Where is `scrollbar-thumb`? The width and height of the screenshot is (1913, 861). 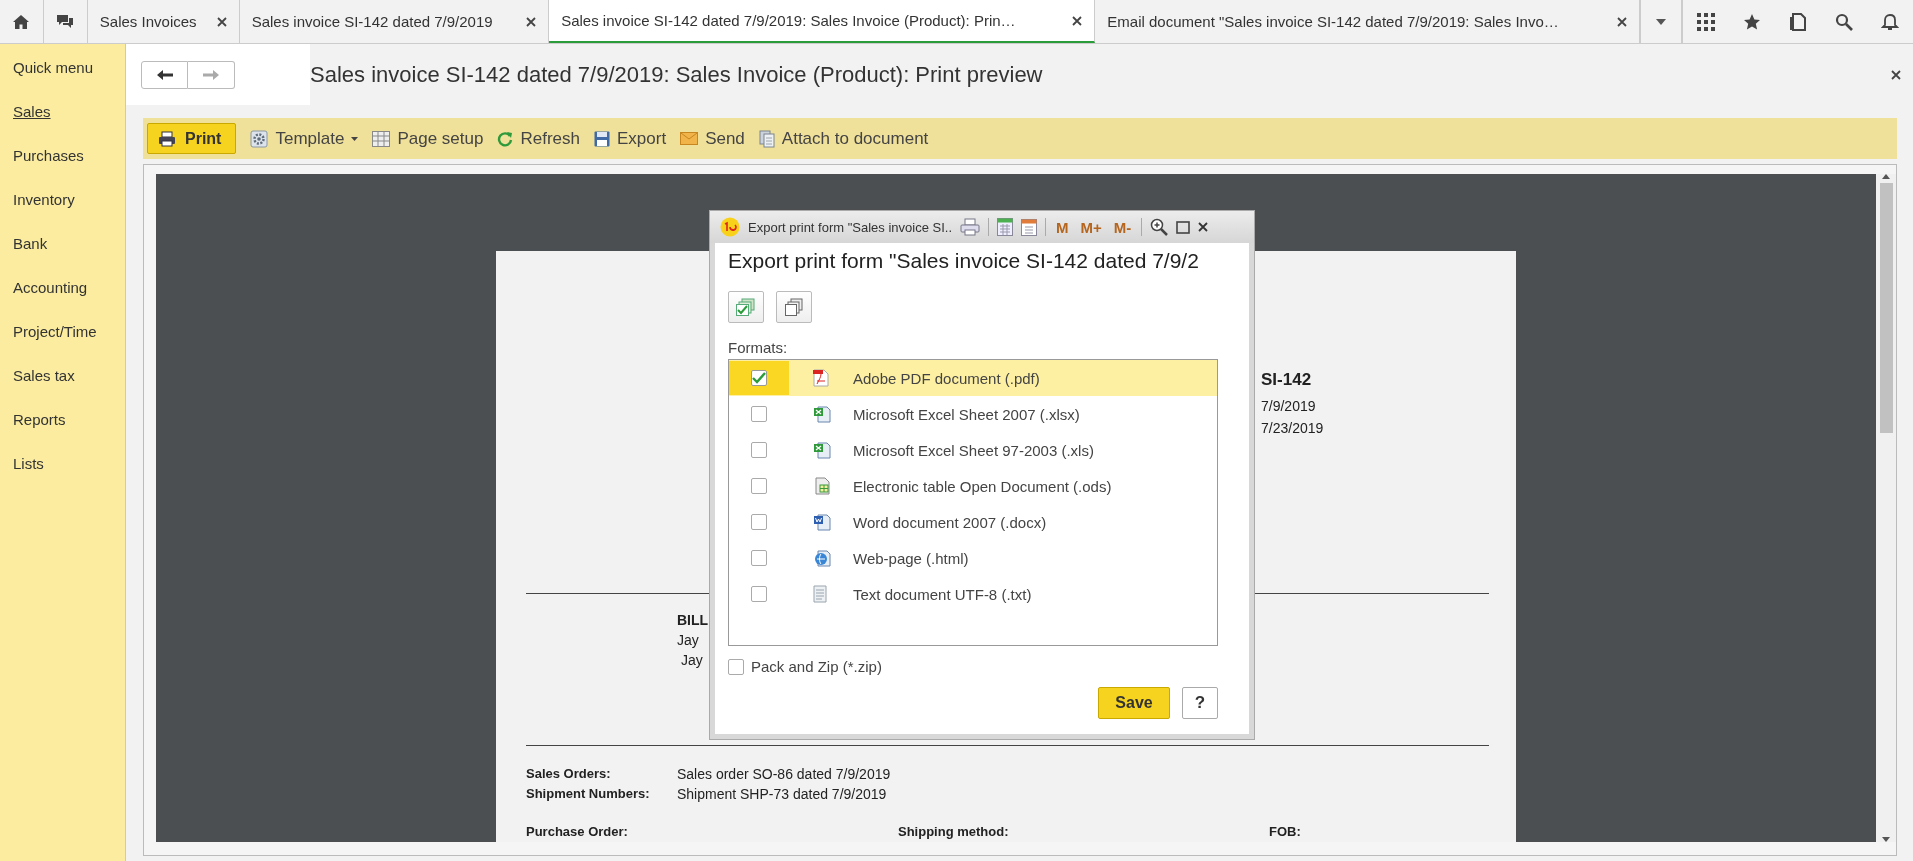
scrollbar-thumb is located at coordinates (1886, 308).